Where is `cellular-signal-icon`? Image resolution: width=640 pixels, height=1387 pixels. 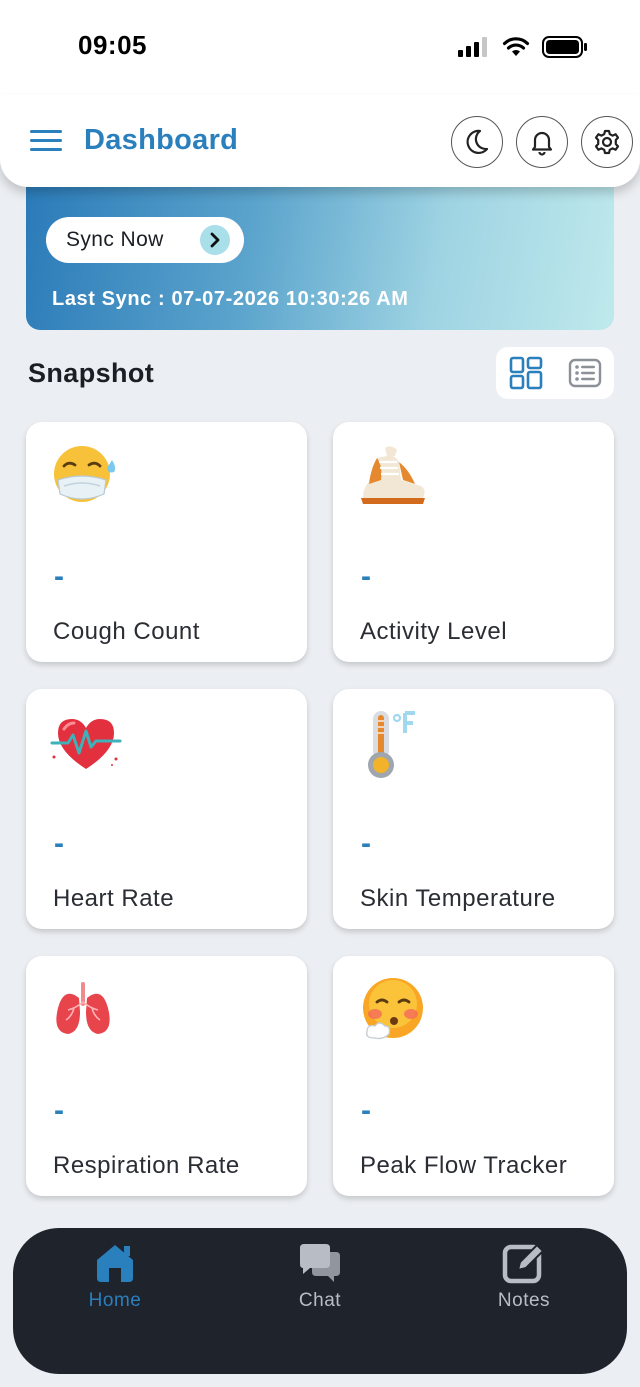
cellular-signal-icon is located at coordinates (472, 47).